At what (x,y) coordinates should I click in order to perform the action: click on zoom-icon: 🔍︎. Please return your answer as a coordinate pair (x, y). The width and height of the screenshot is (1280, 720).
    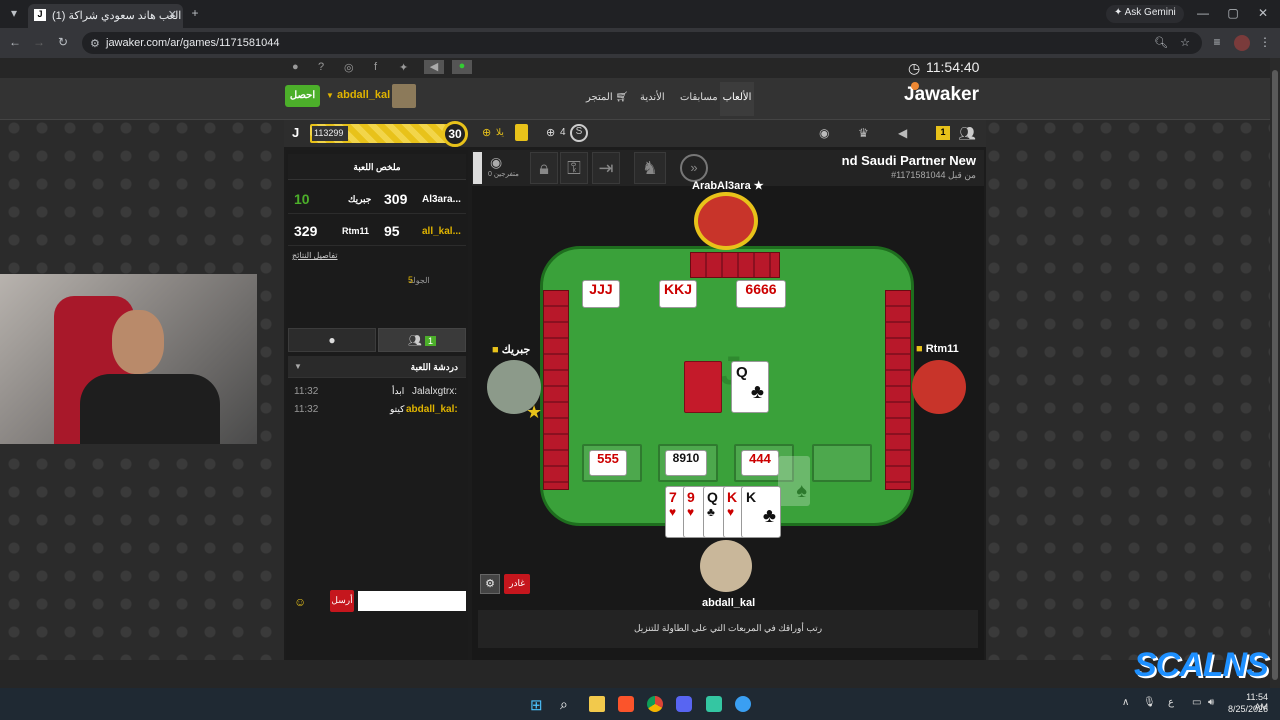
    Looking at the image, I should click on (1161, 42).